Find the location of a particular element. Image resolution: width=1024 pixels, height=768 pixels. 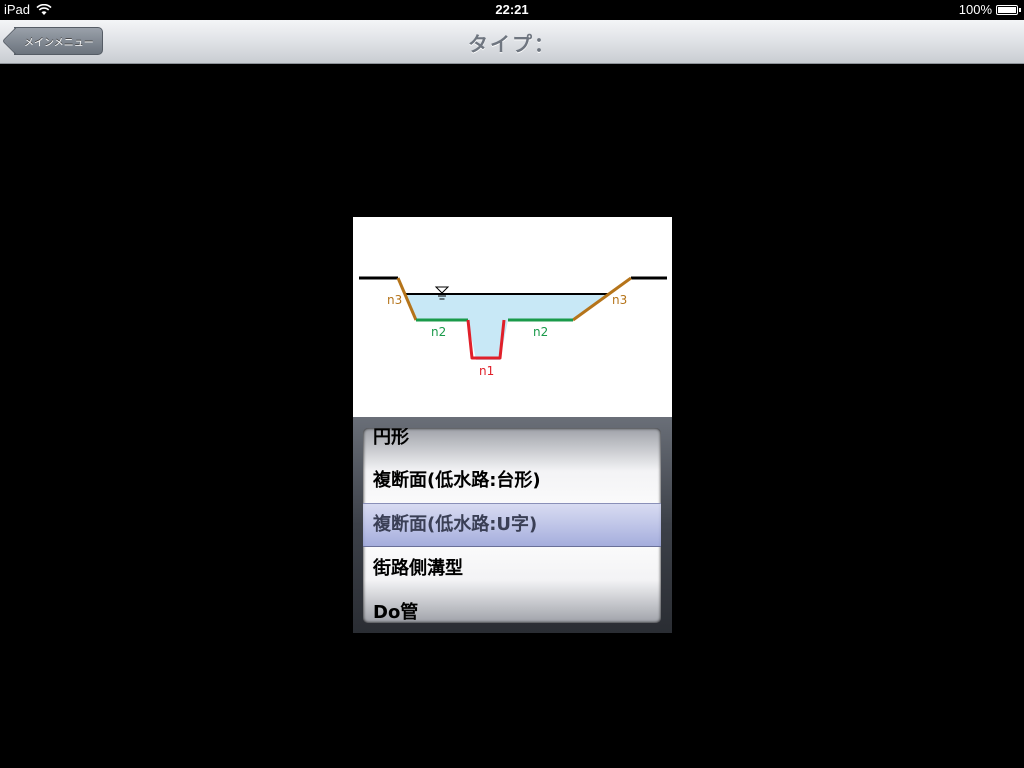

page-title: タイプ： is located at coordinates (512, 44).